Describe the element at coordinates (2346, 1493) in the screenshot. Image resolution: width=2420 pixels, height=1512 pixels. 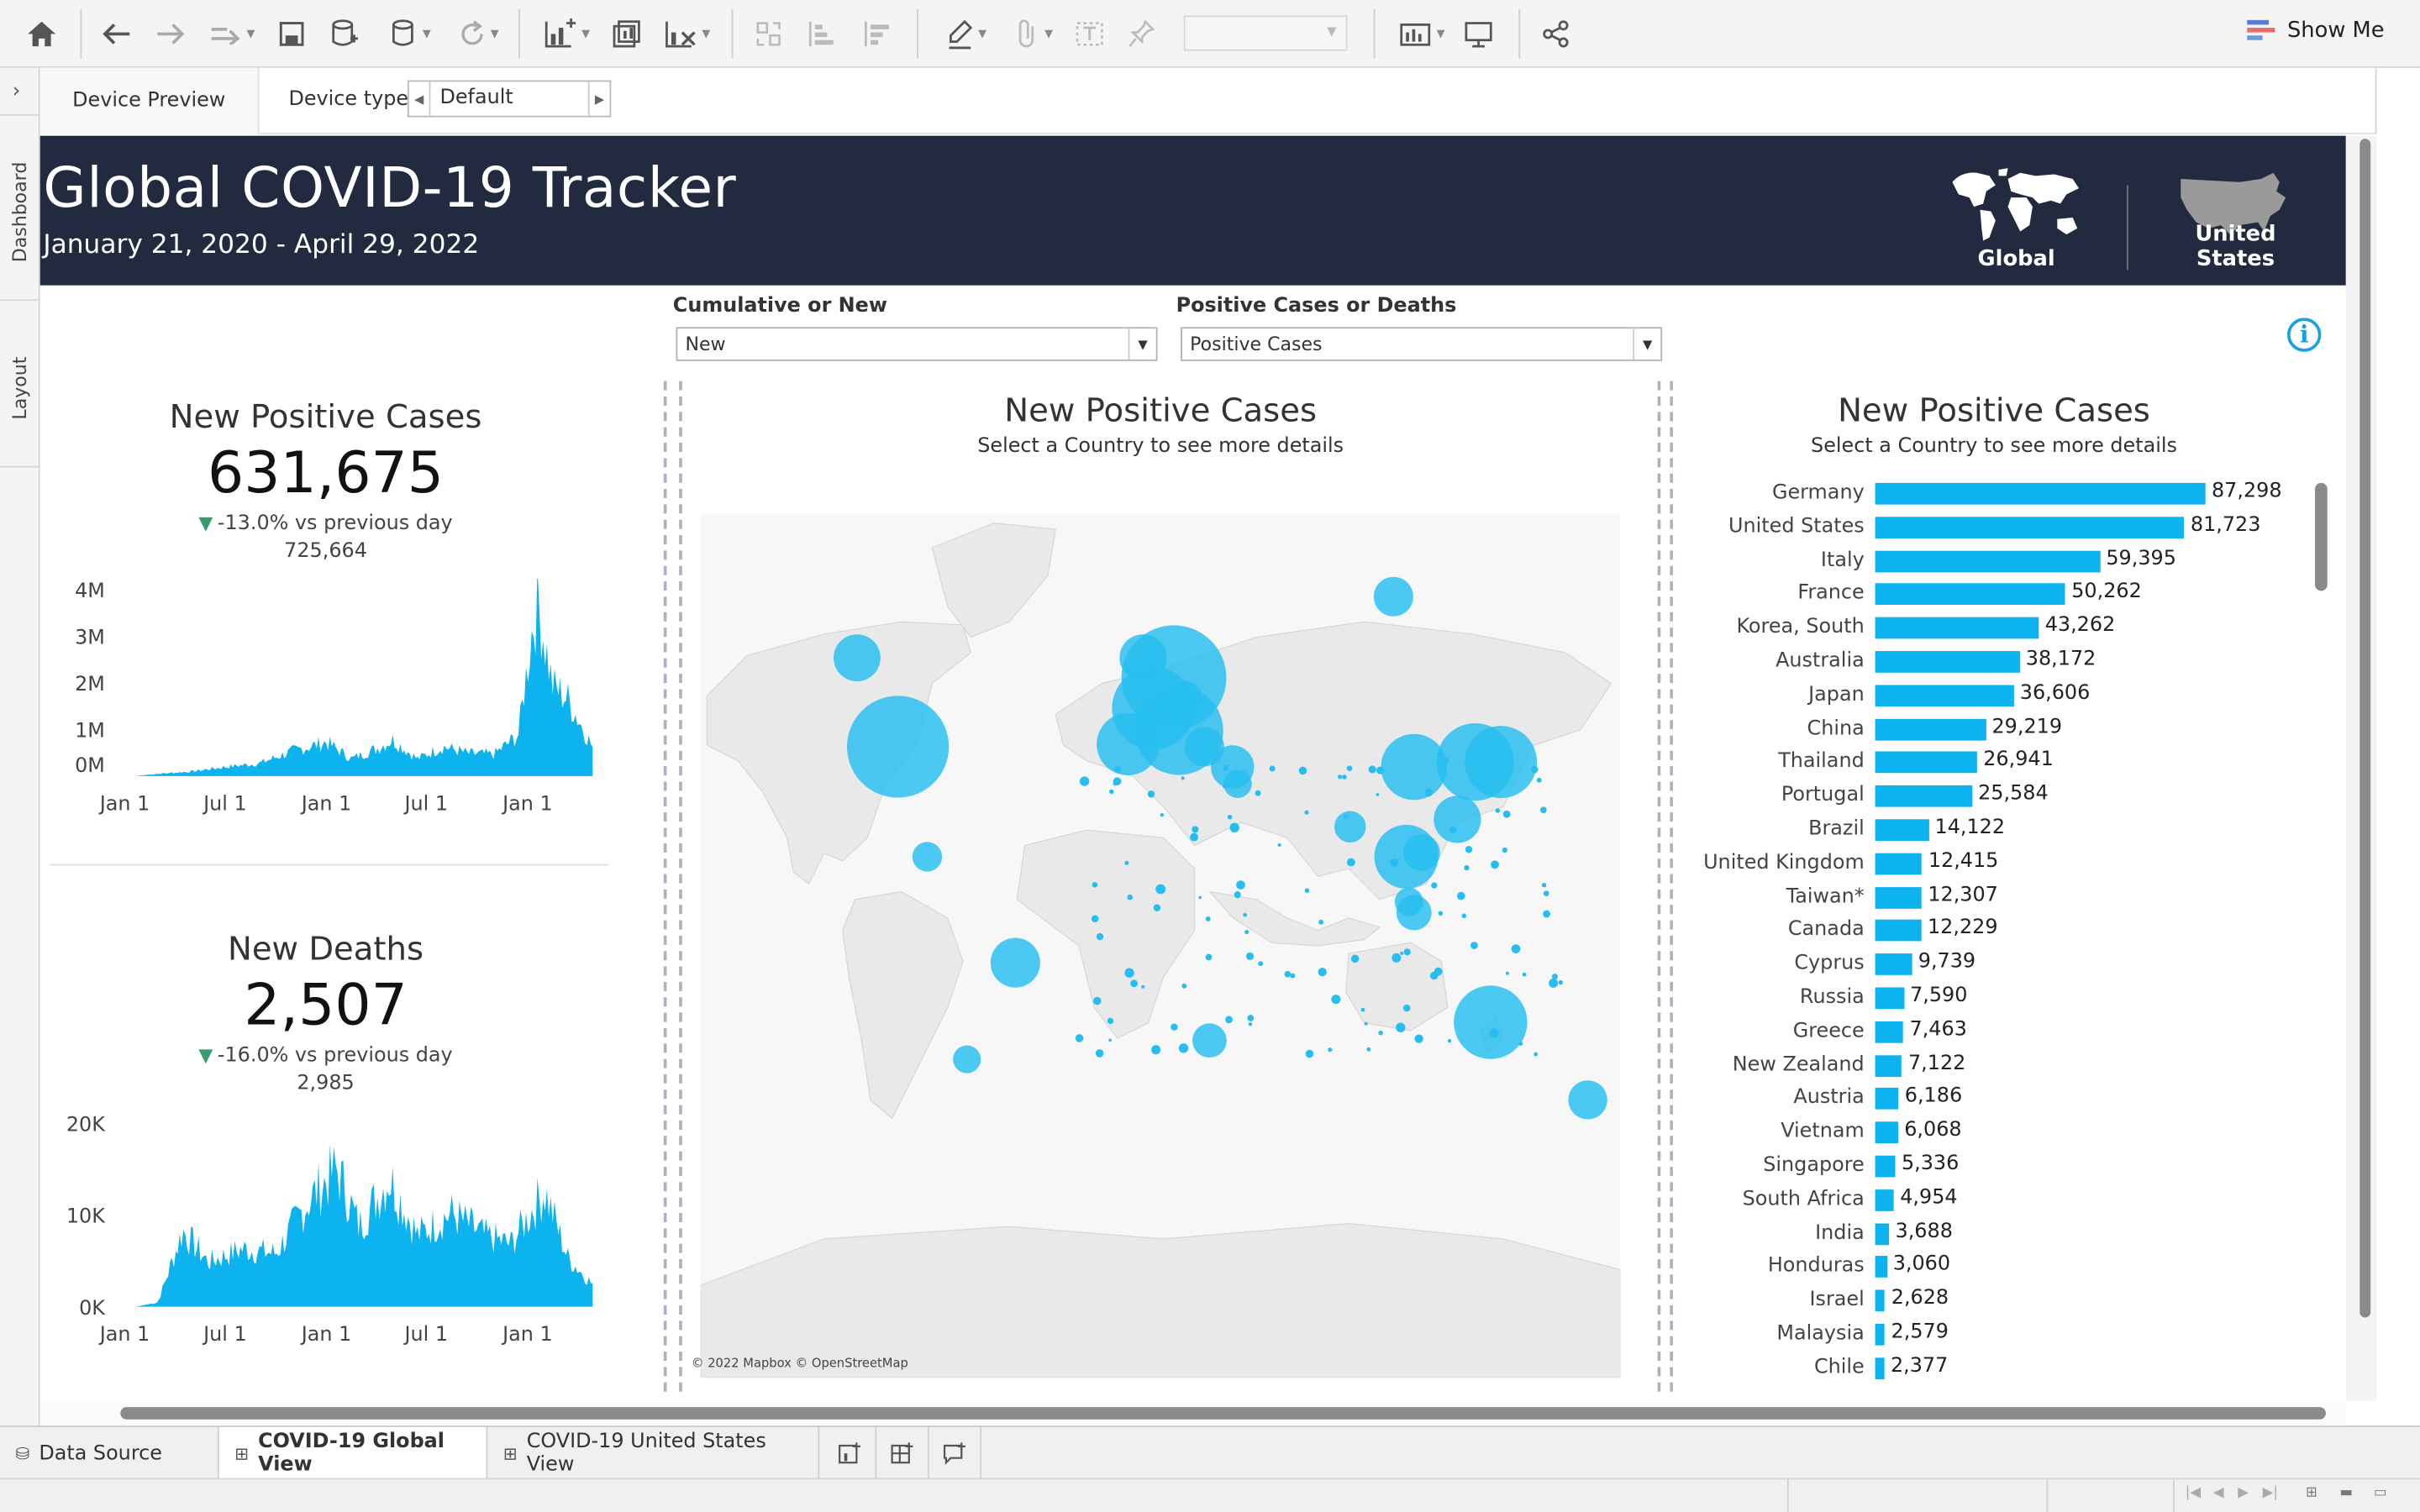
I see `show-filmstrip-icon: ▬` at that location.